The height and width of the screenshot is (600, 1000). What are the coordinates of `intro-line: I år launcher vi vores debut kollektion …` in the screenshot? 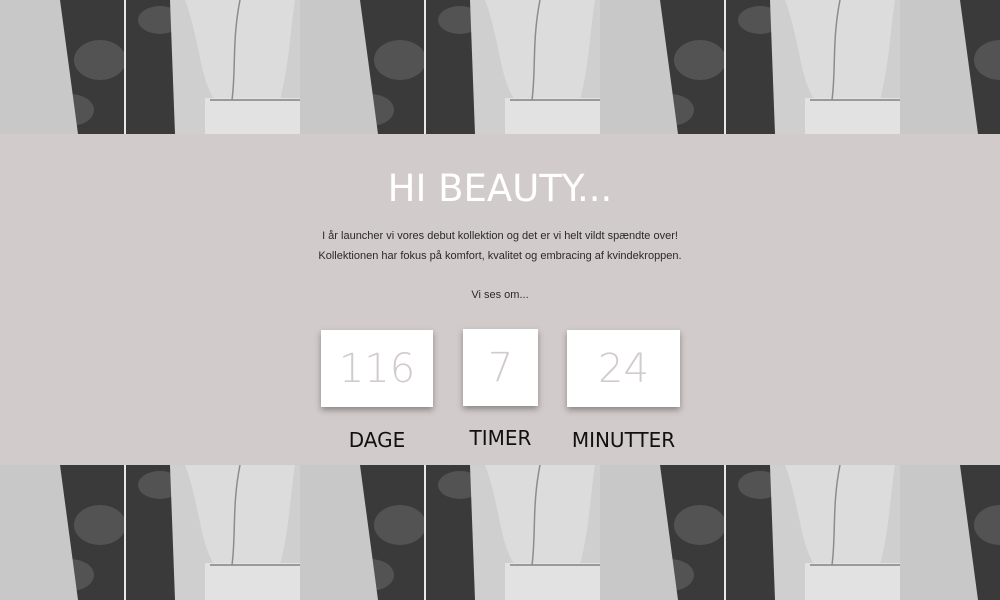 It's located at (500, 236).